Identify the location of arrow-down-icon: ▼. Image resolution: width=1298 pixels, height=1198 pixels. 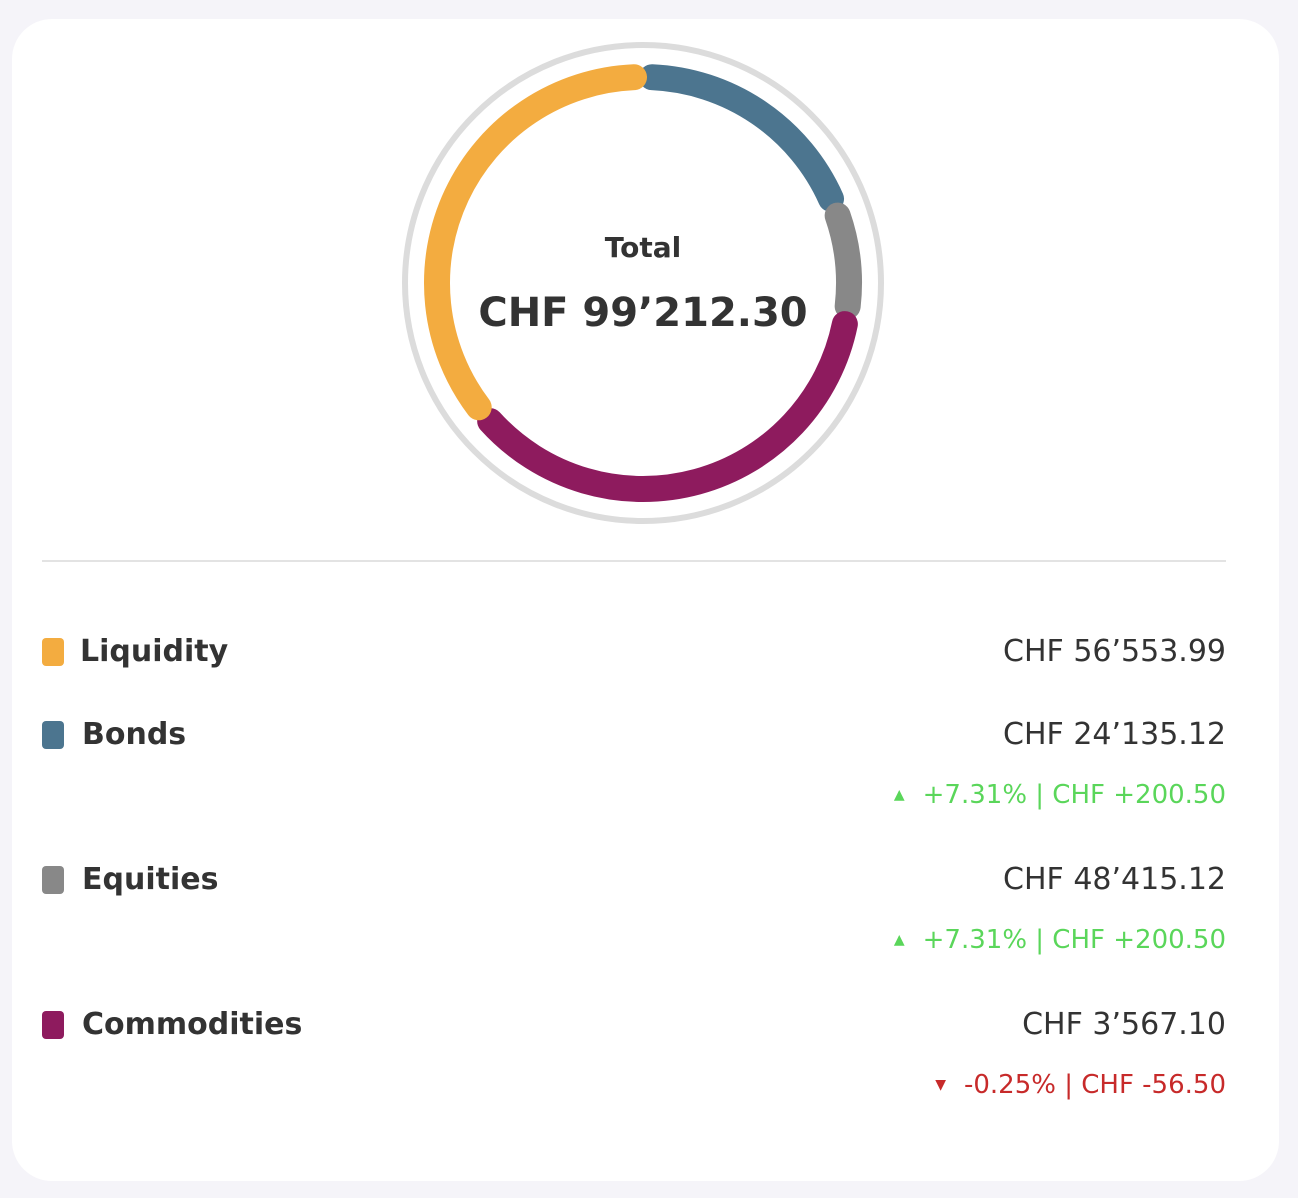
(940, 1085).